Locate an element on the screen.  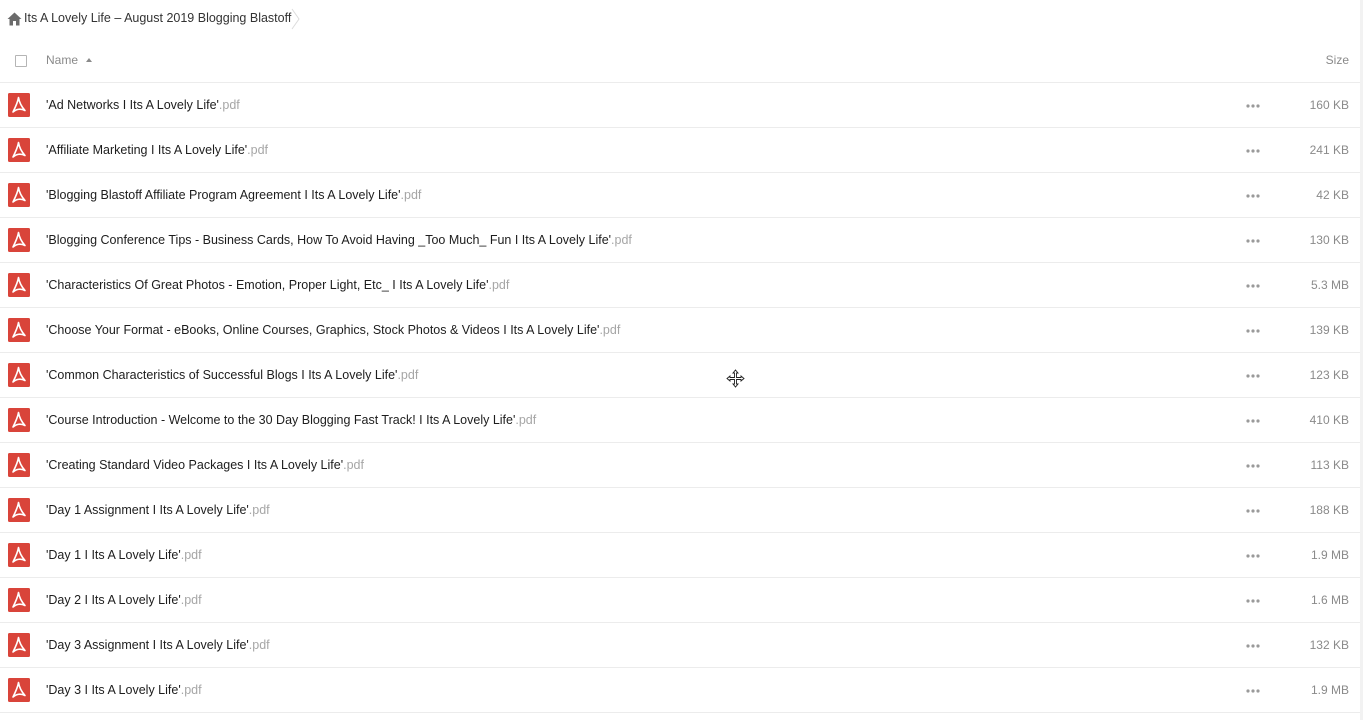
file-size: 5.3 MB is located at coordinates (1329, 285).